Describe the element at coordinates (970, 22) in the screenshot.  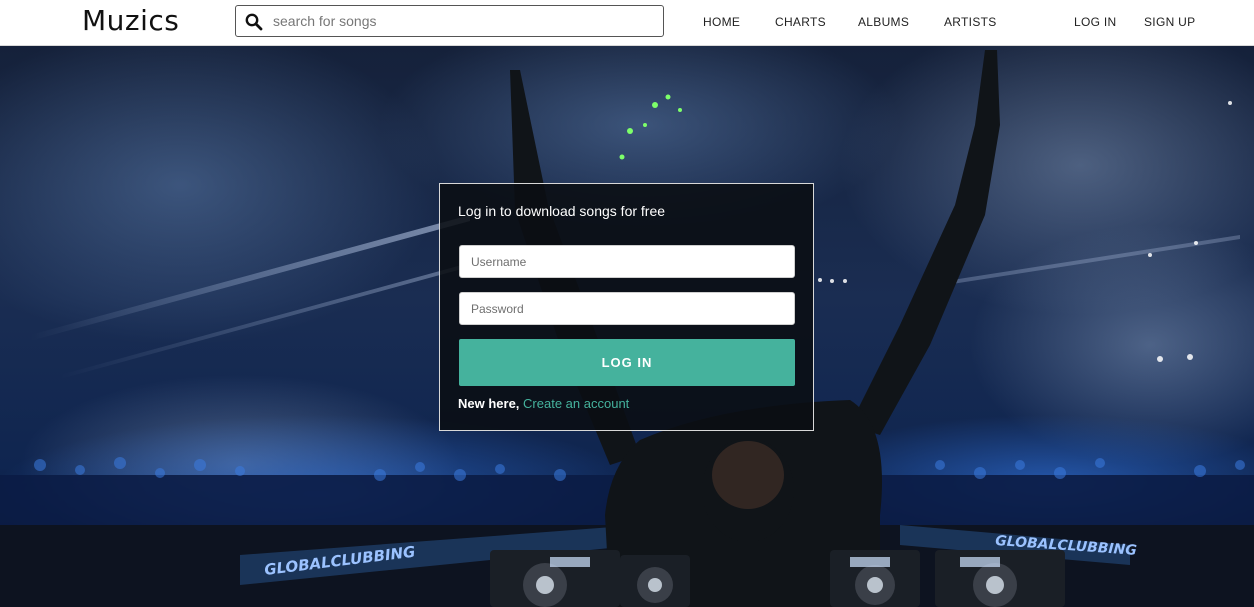
I see `nav-artists: ARTISTS` at that location.